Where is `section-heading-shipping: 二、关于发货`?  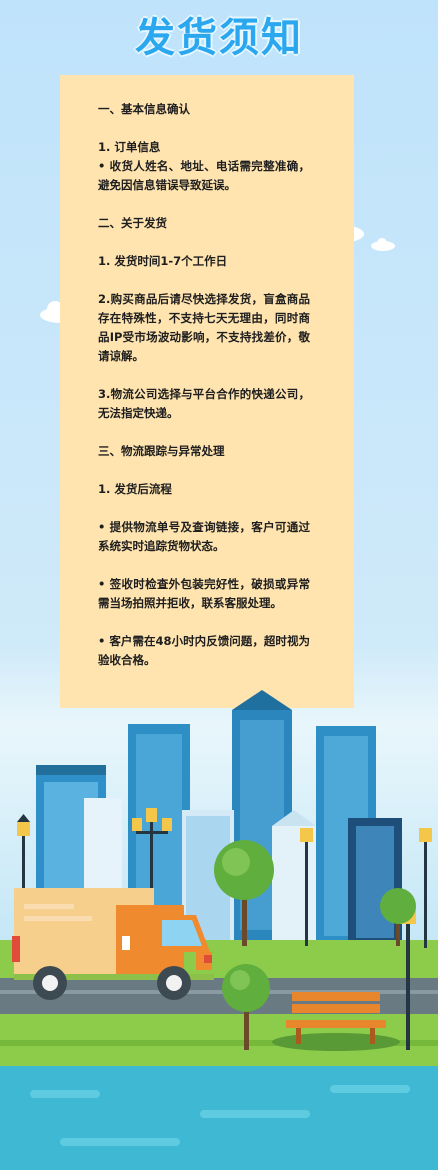 section-heading-shipping: 二、关于发货 is located at coordinates (132, 223).